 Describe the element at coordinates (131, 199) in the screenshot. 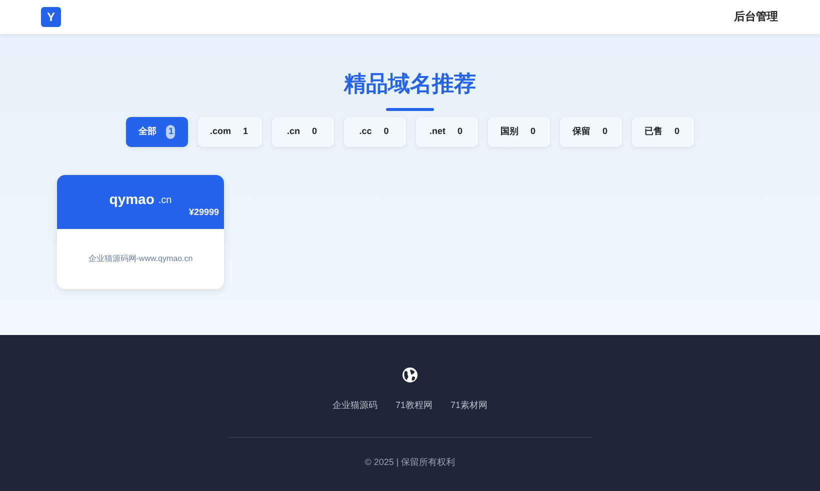

I see `domain-name: qymao` at that location.